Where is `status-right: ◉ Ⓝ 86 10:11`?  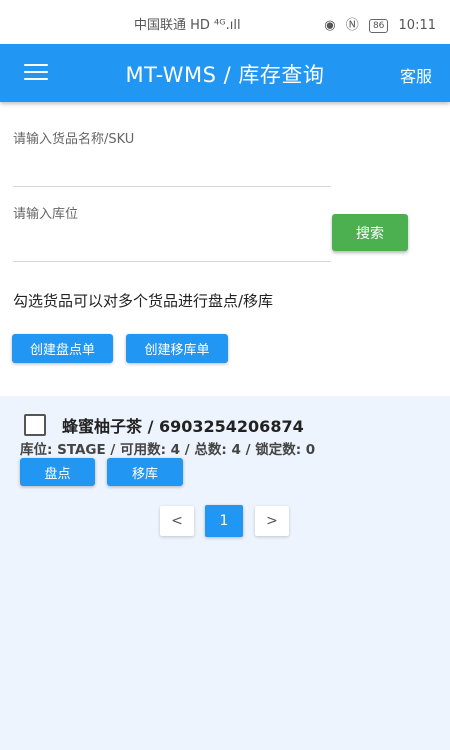 status-right: ◉ Ⓝ 86 10:11 is located at coordinates (377, 23).